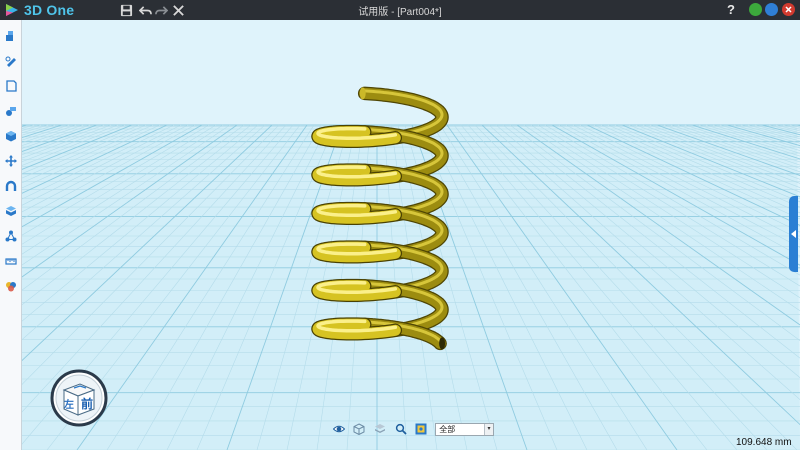 The height and width of the screenshot is (450, 800). What do you see at coordinates (442, 343) in the screenshot?
I see `spring-end-cap` at bounding box center [442, 343].